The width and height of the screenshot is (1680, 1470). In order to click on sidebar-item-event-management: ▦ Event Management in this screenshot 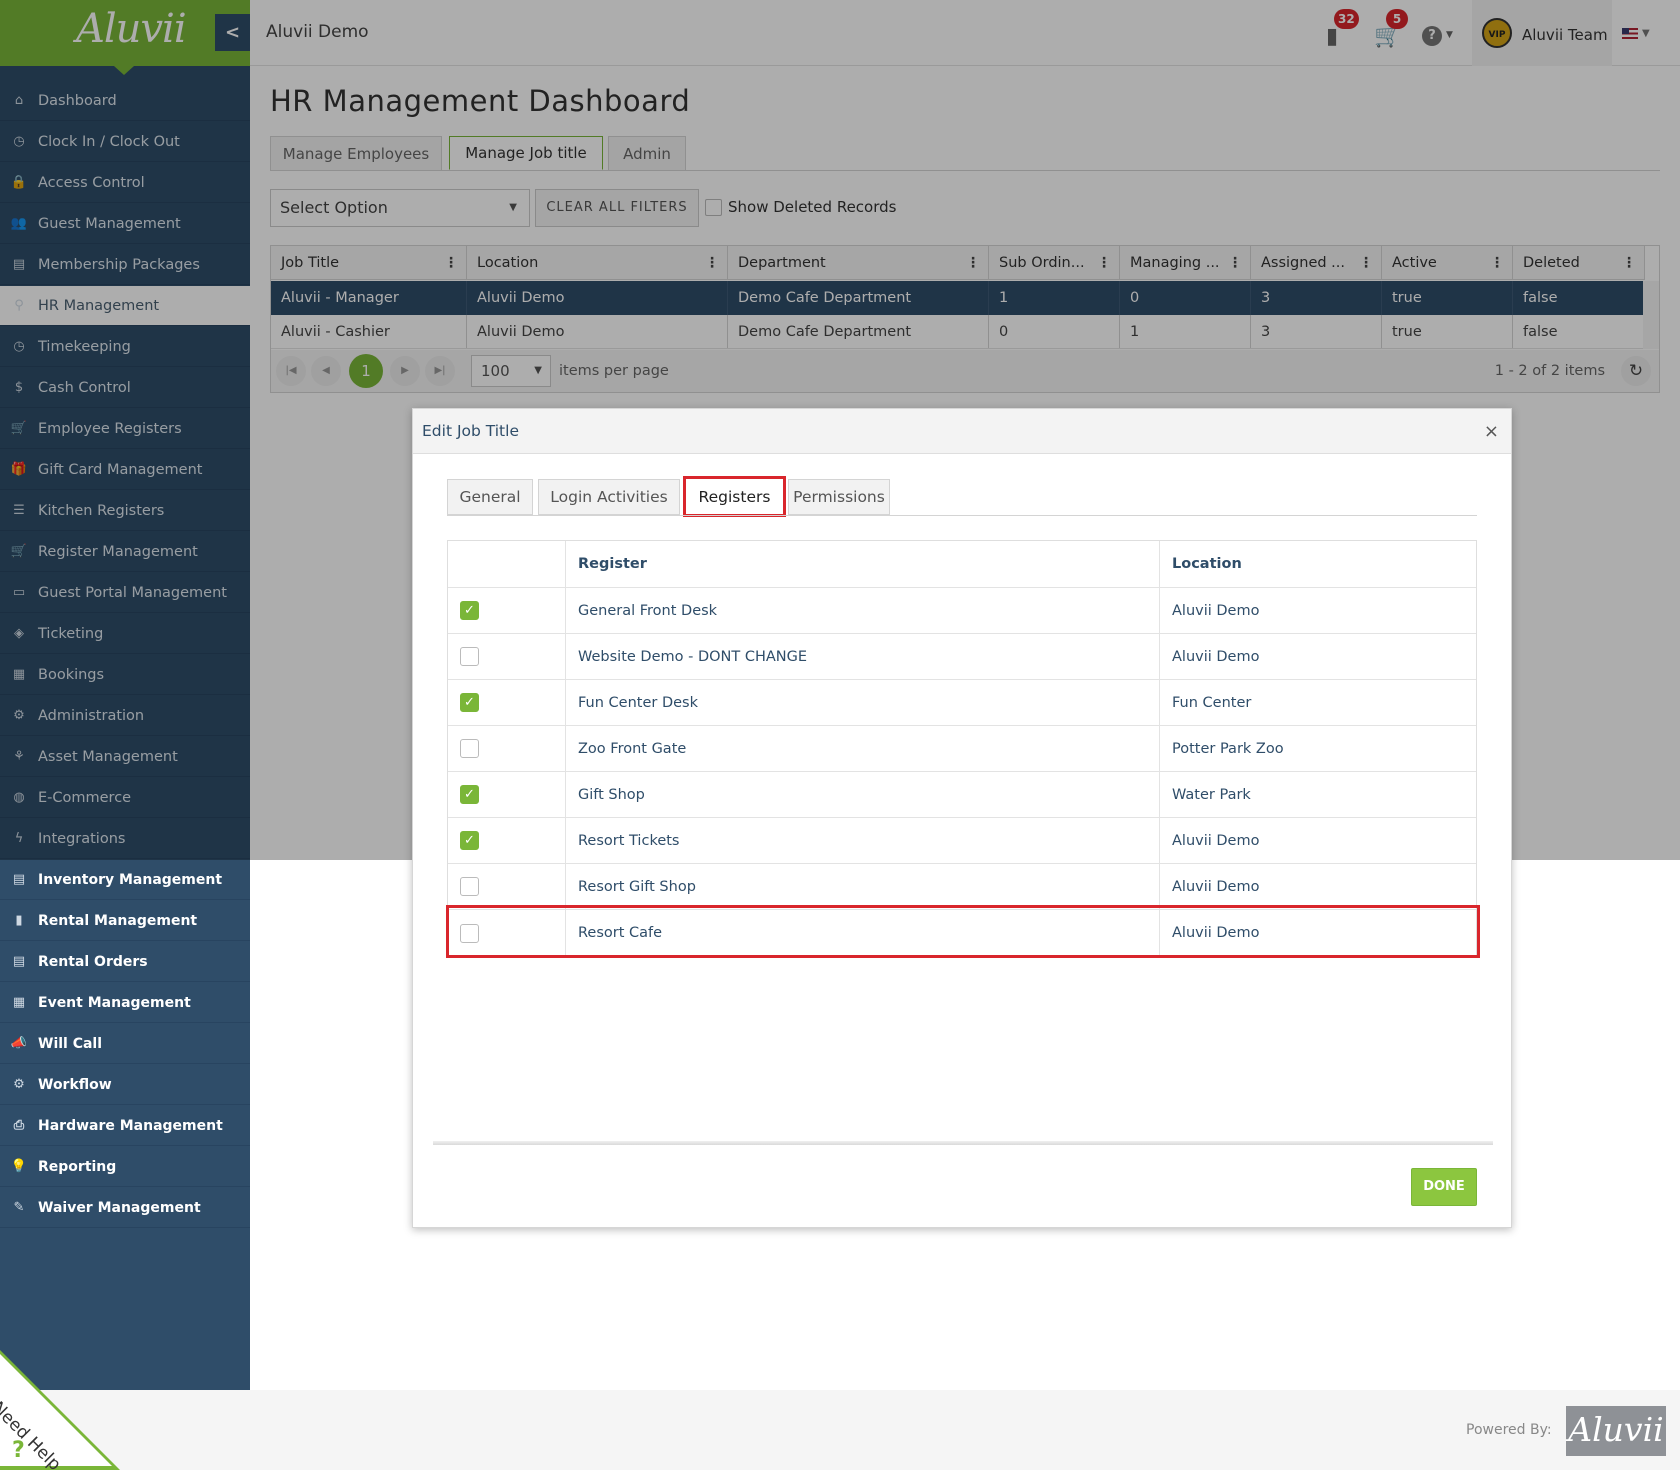, I will do `click(125, 1003)`.